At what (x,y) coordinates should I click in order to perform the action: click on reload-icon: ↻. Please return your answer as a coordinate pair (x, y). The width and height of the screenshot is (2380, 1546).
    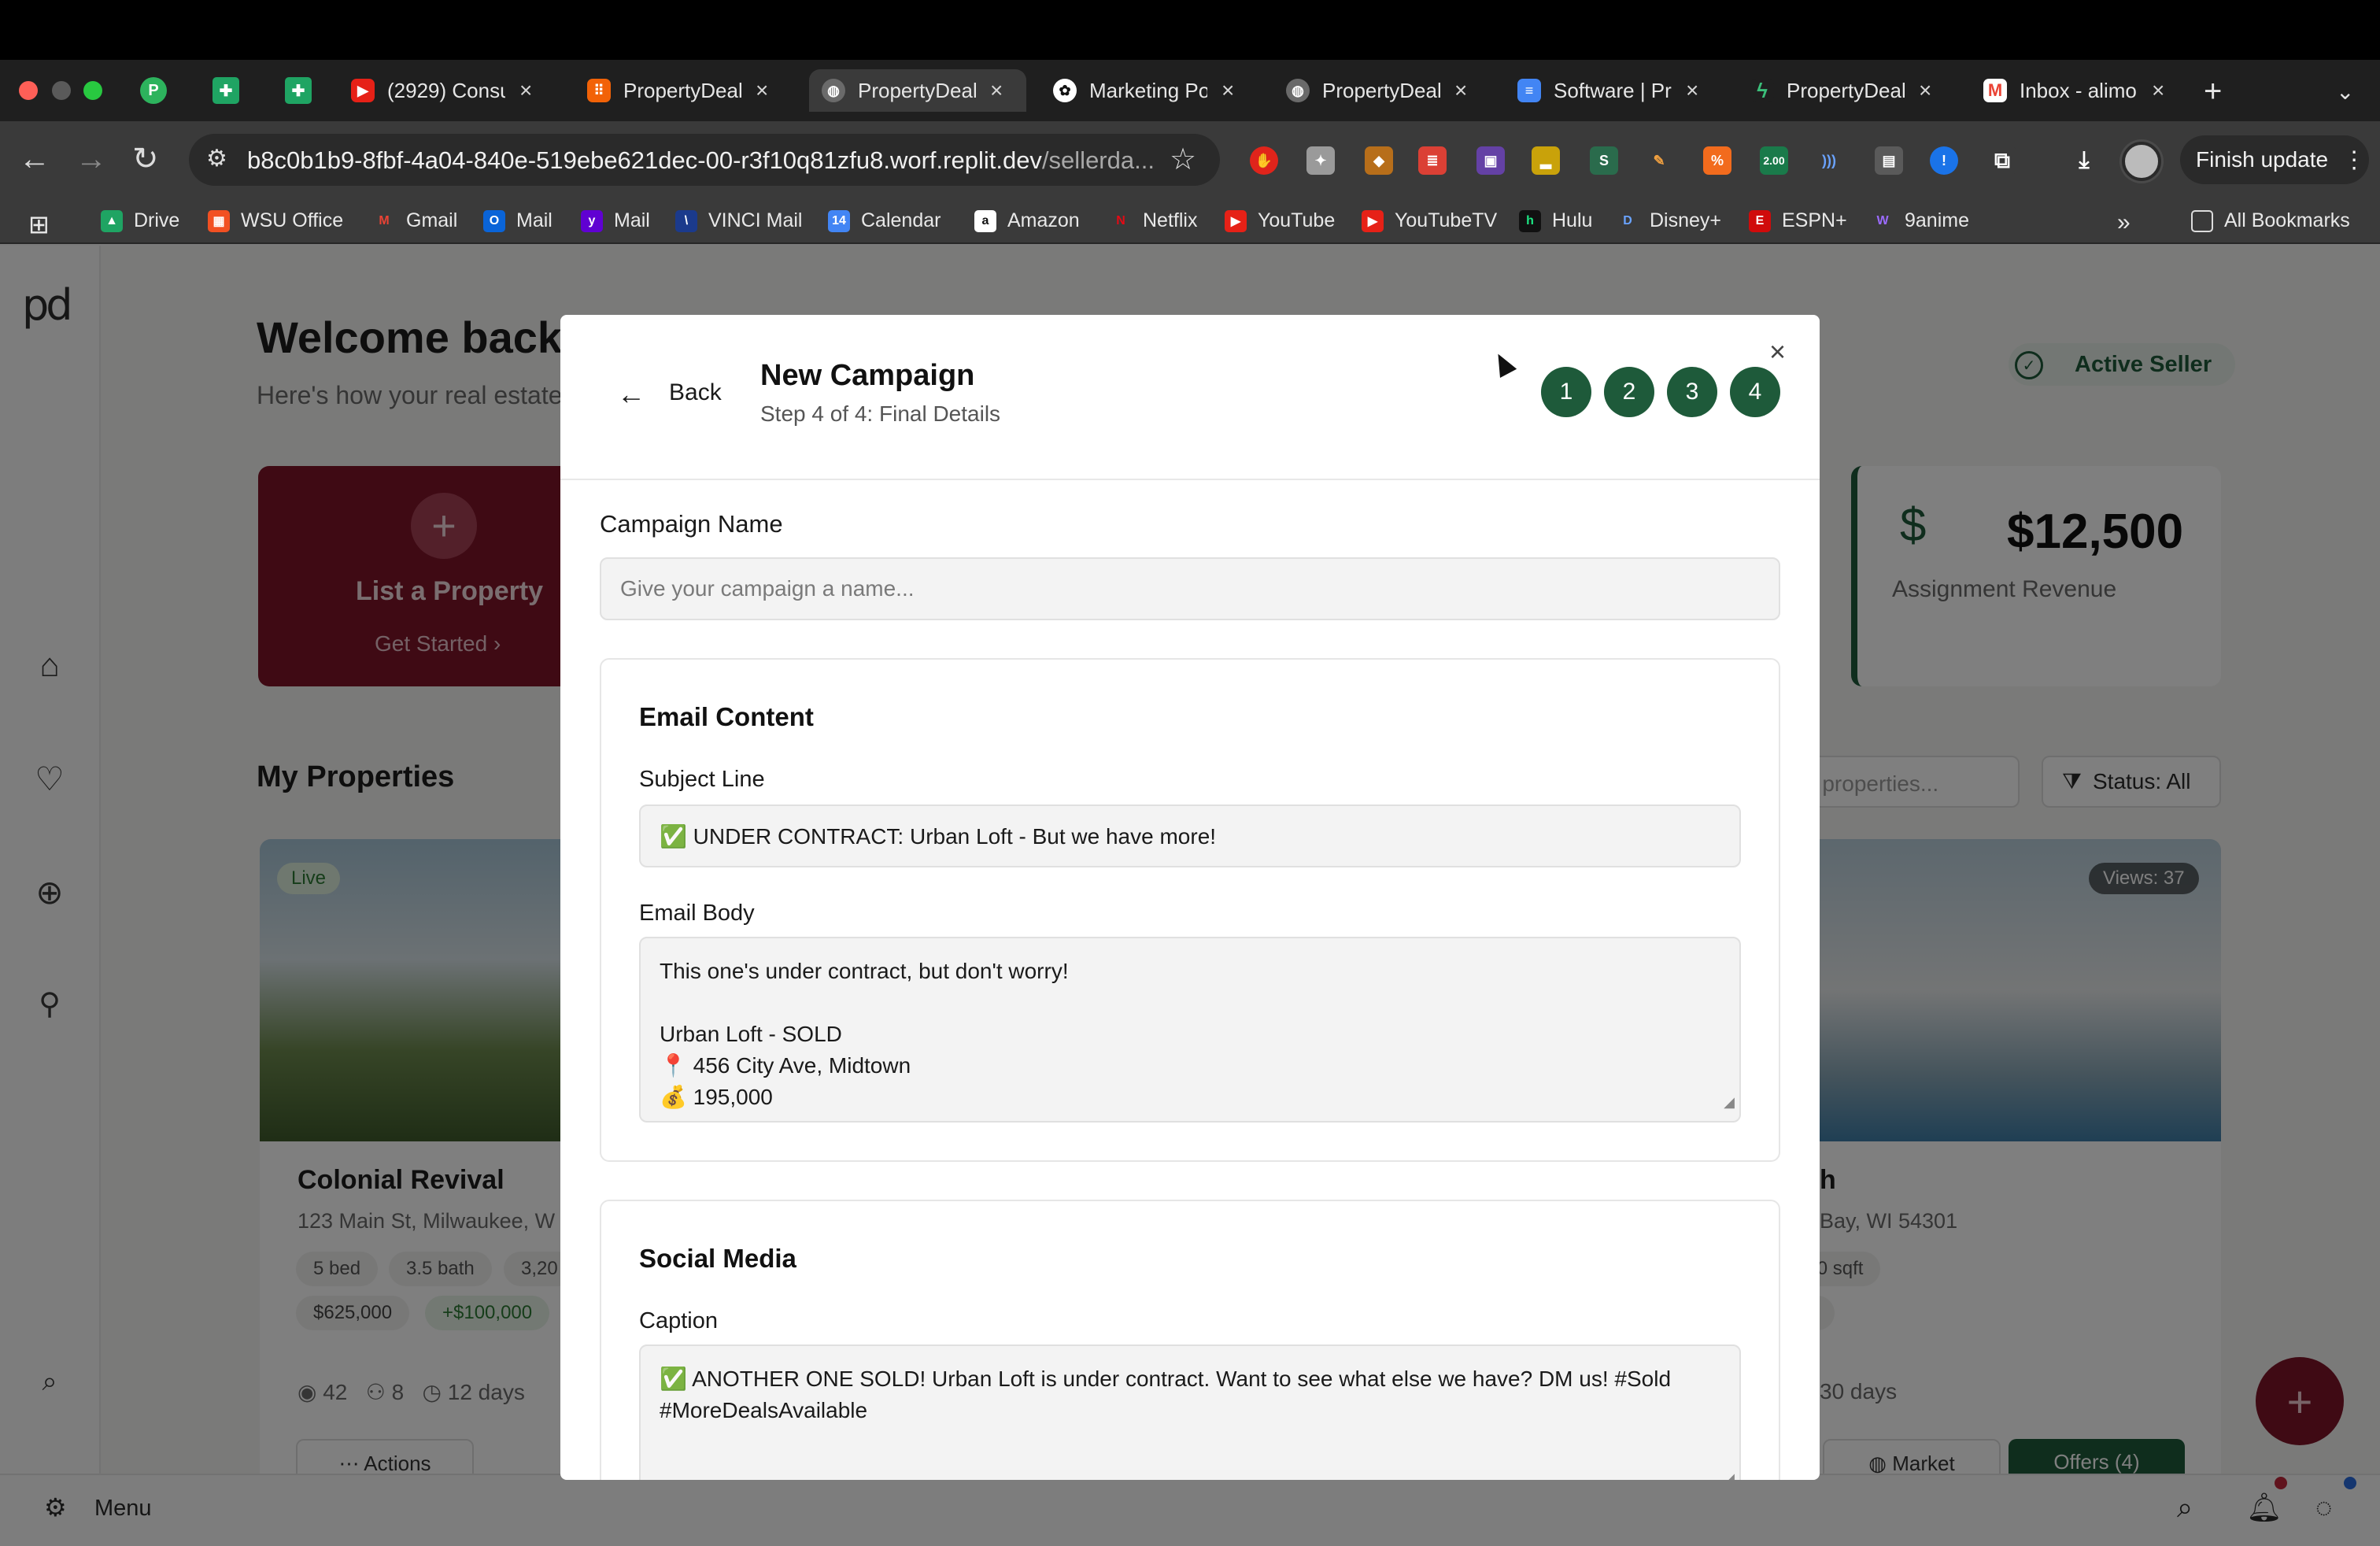
    Looking at the image, I should click on (145, 159).